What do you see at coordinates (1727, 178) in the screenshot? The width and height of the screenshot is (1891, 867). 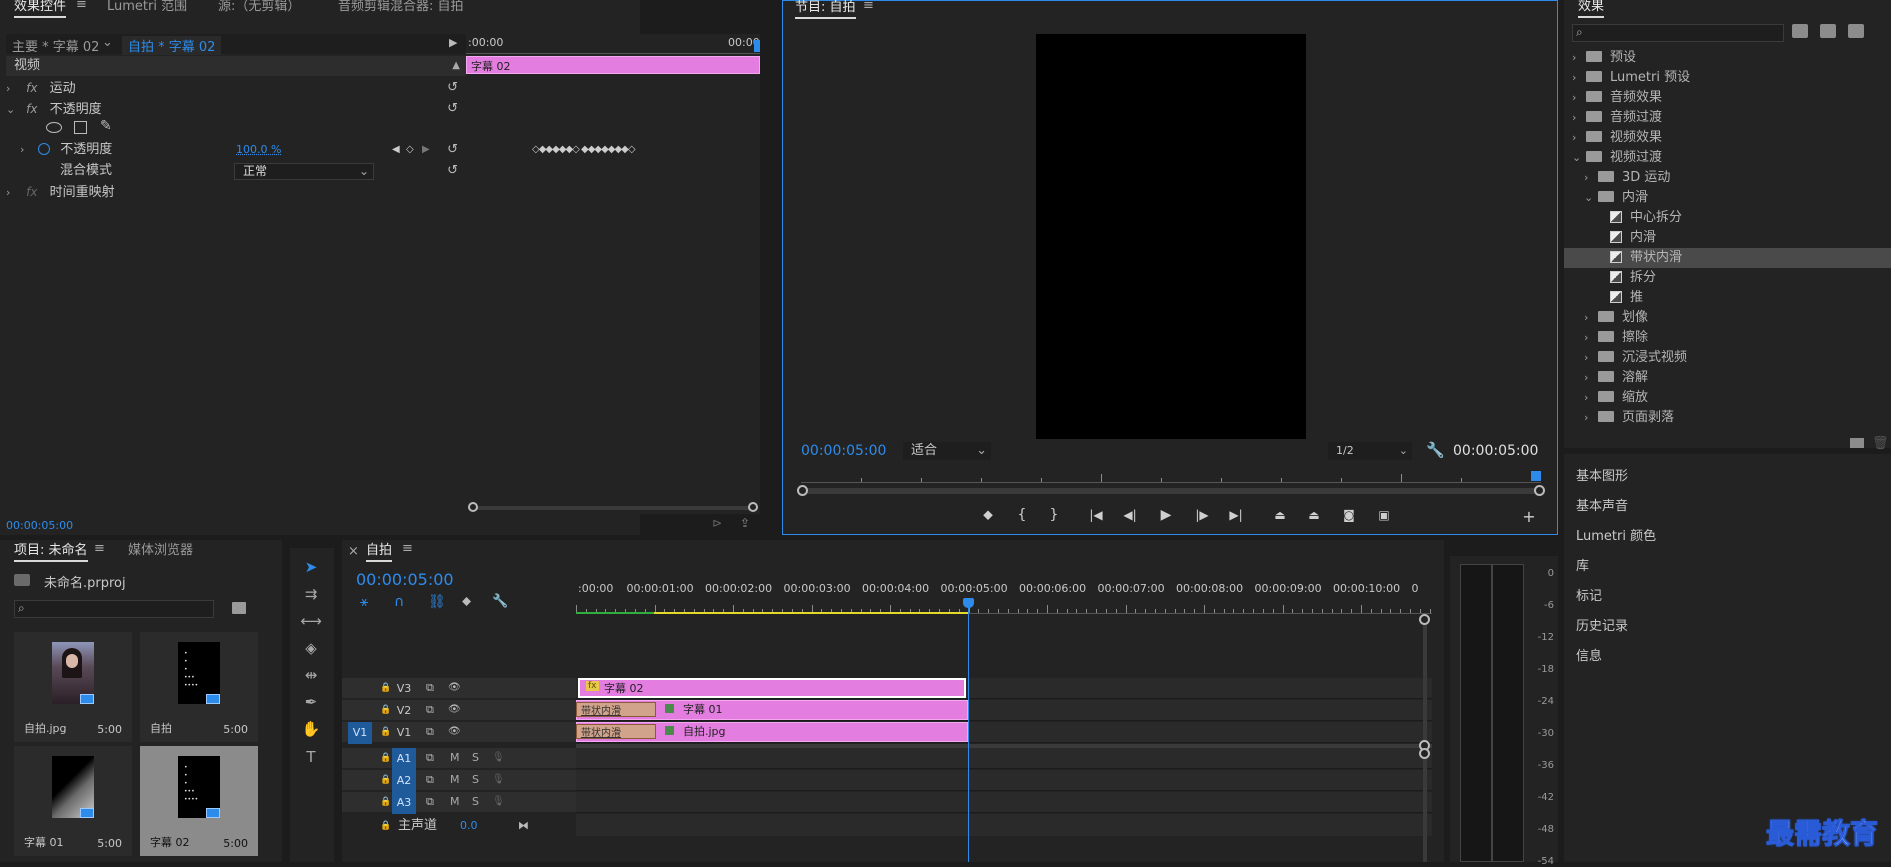 I see `effects-folder: › 3D 运动` at bounding box center [1727, 178].